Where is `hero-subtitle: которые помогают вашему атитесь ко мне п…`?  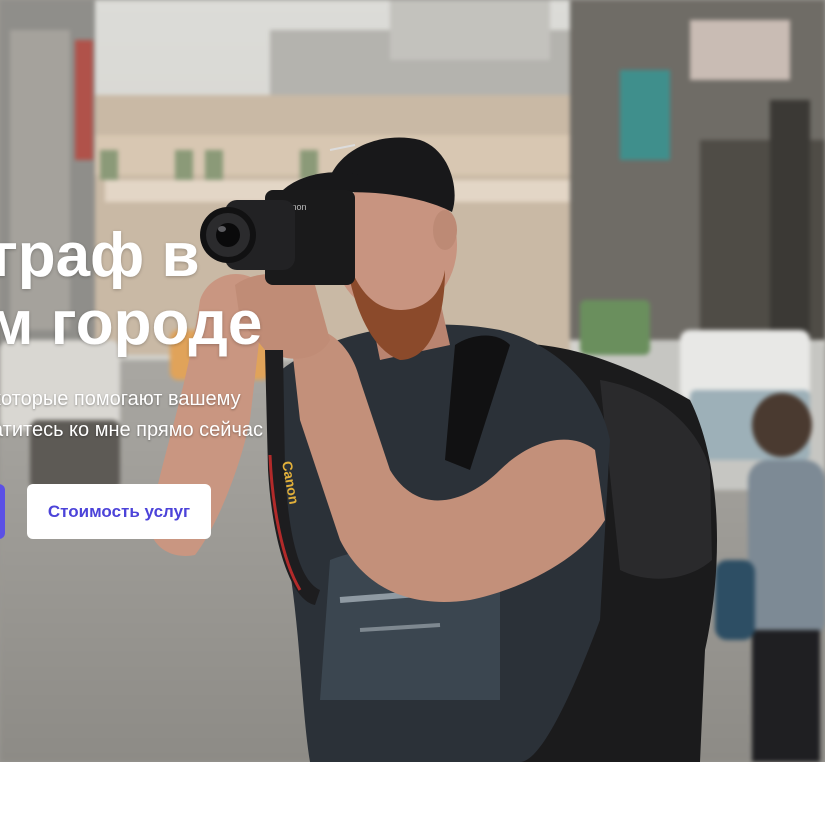
hero-subtitle: которые помогают вашему атитесь ко мне п… is located at coordinates (131, 415).